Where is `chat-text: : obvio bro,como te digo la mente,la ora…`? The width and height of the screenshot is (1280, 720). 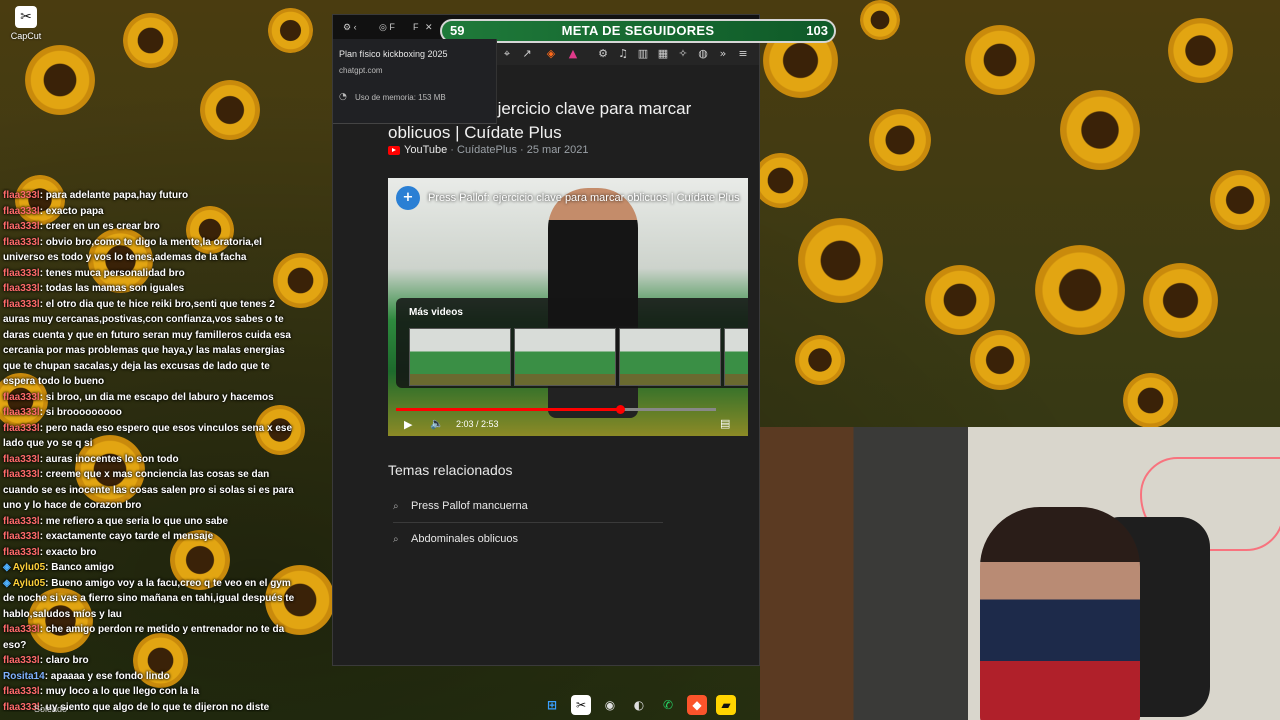 chat-text: : obvio bro,como te digo la mente,la ora… is located at coordinates (132, 250).